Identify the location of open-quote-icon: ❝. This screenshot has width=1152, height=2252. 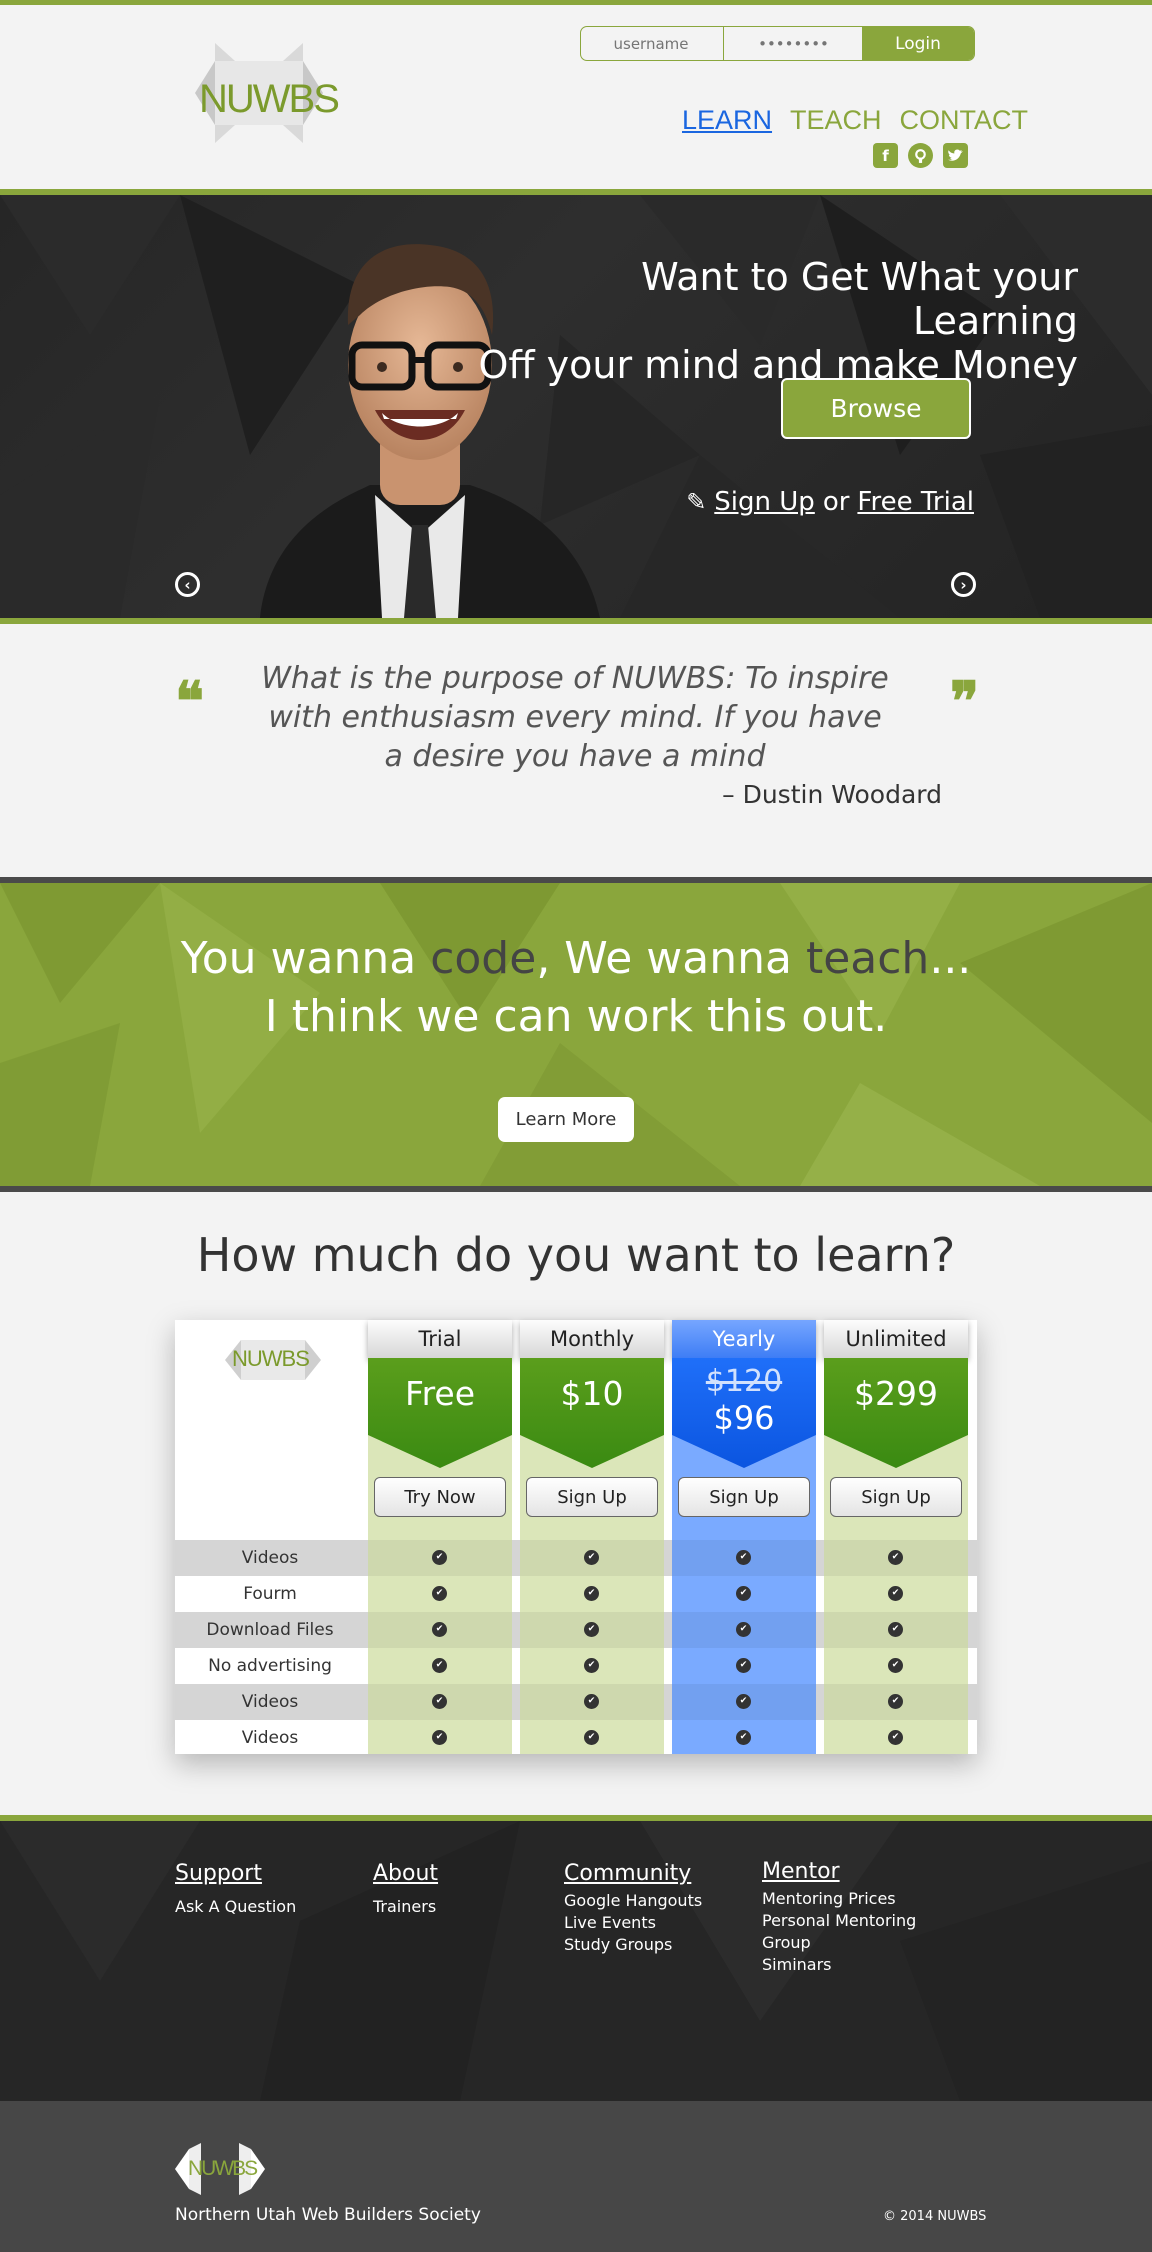
(190, 701).